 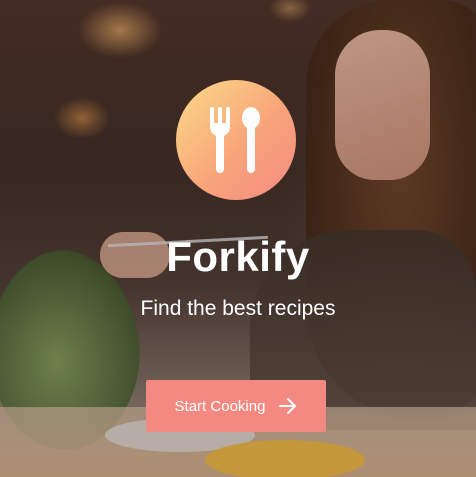 What do you see at coordinates (220, 406) in the screenshot?
I see `start-cooking-label: Start Cooking` at bounding box center [220, 406].